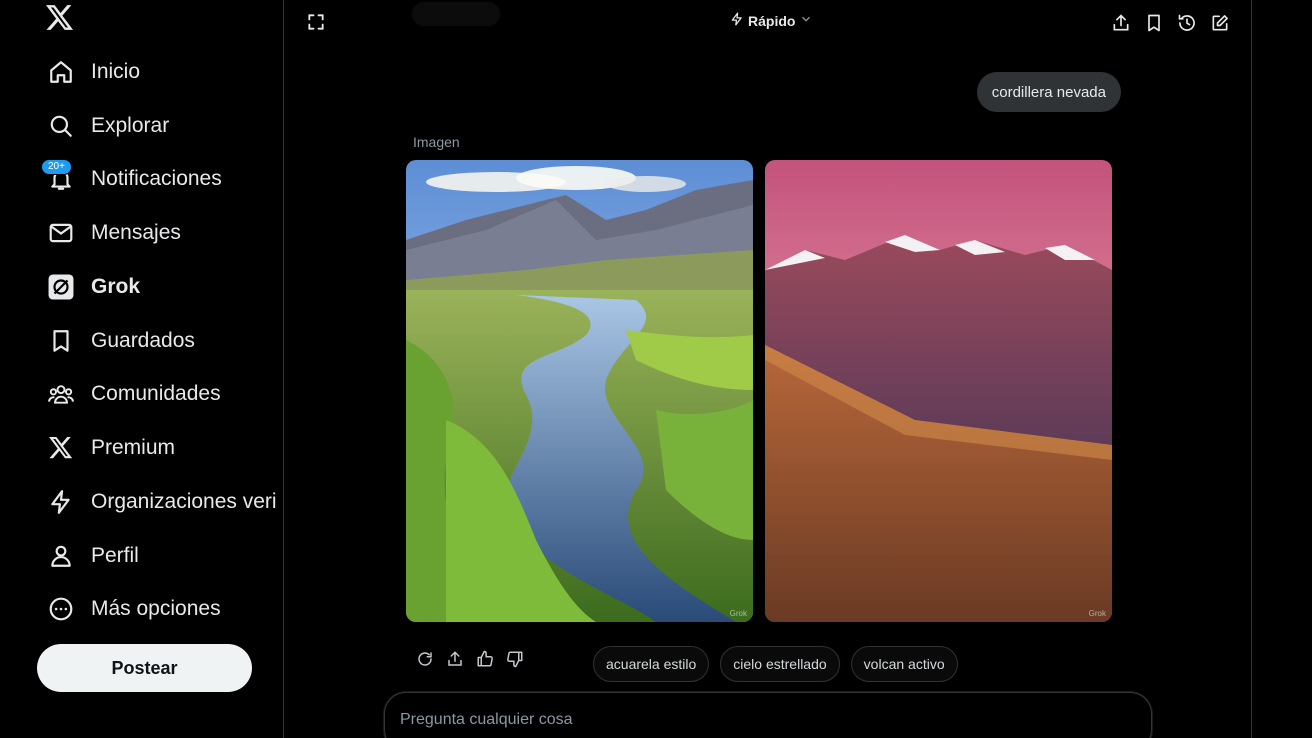 The width and height of the screenshot is (1312, 738). I want to click on mail-icon, so click(61, 233).